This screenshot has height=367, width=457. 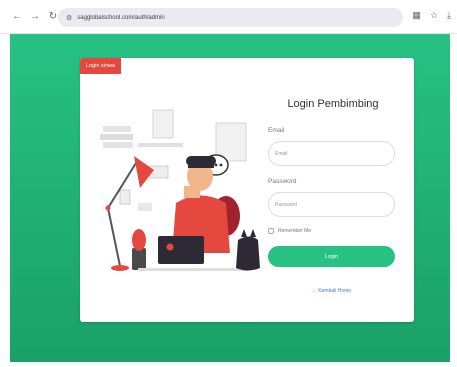 What do you see at coordinates (170, 247) in the screenshot?
I see `laptop-sticker` at bounding box center [170, 247].